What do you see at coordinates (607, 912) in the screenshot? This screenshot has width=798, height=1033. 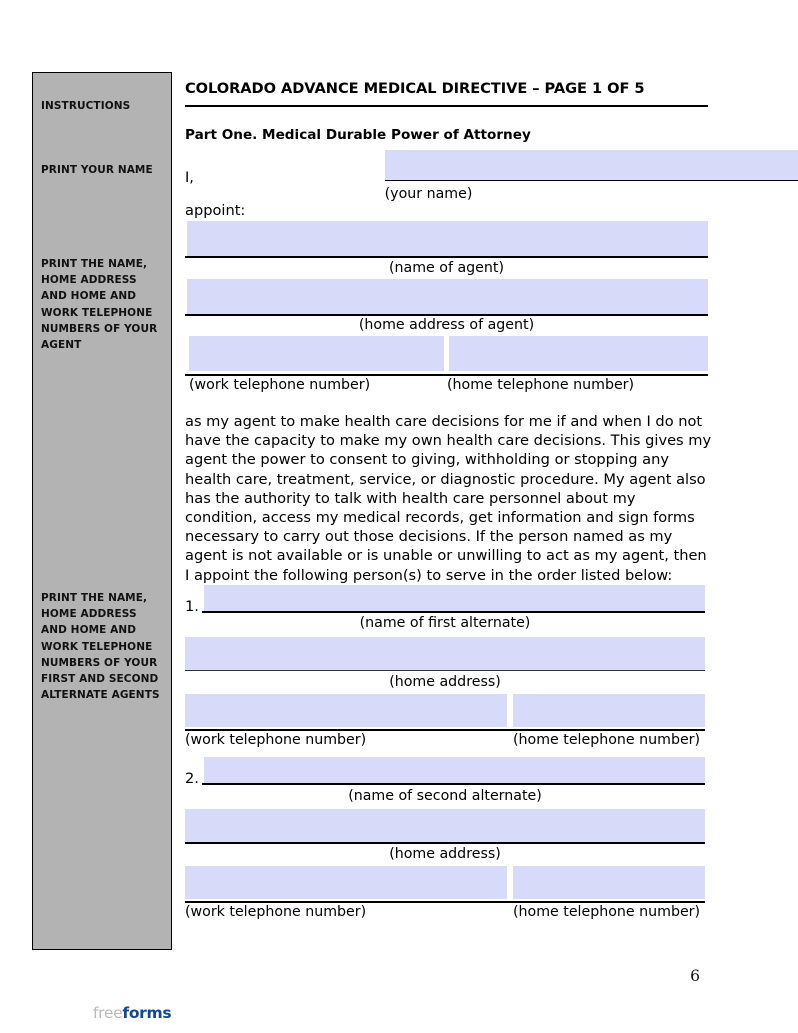 I see `alternate-2-home-phone-caption: (home telephone number)` at bounding box center [607, 912].